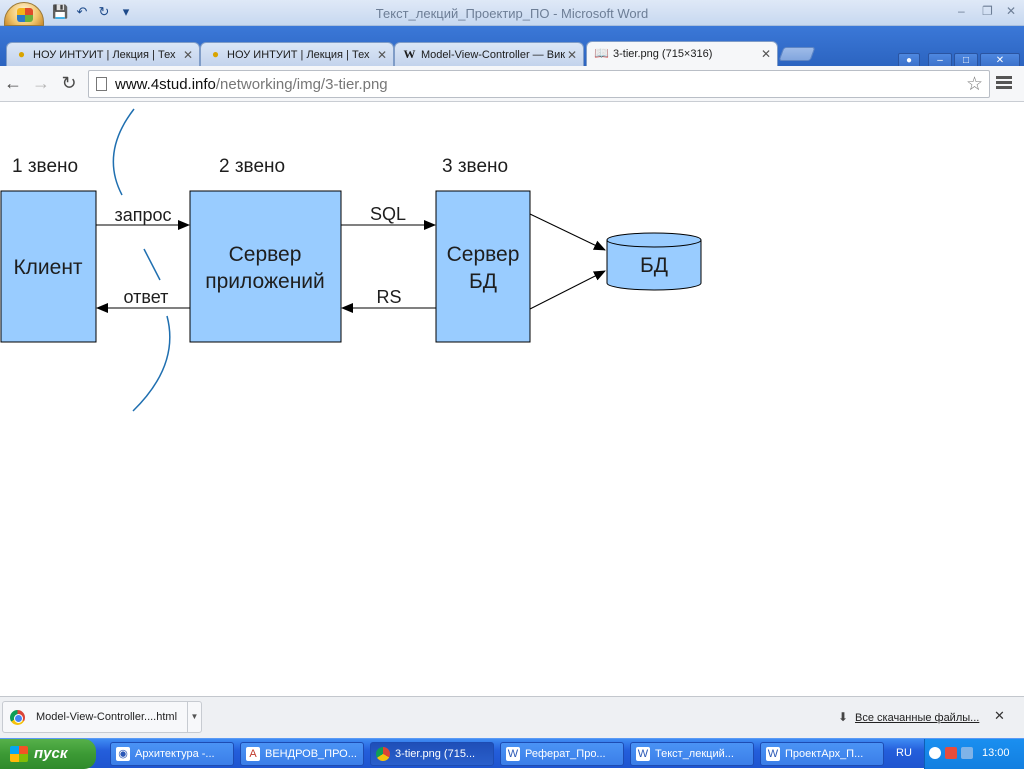  What do you see at coordinates (251, 84) in the screenshot?
I see `url-text: www.4stud.info/networking/img/3-tier.png` at bounding box center [251, 84].